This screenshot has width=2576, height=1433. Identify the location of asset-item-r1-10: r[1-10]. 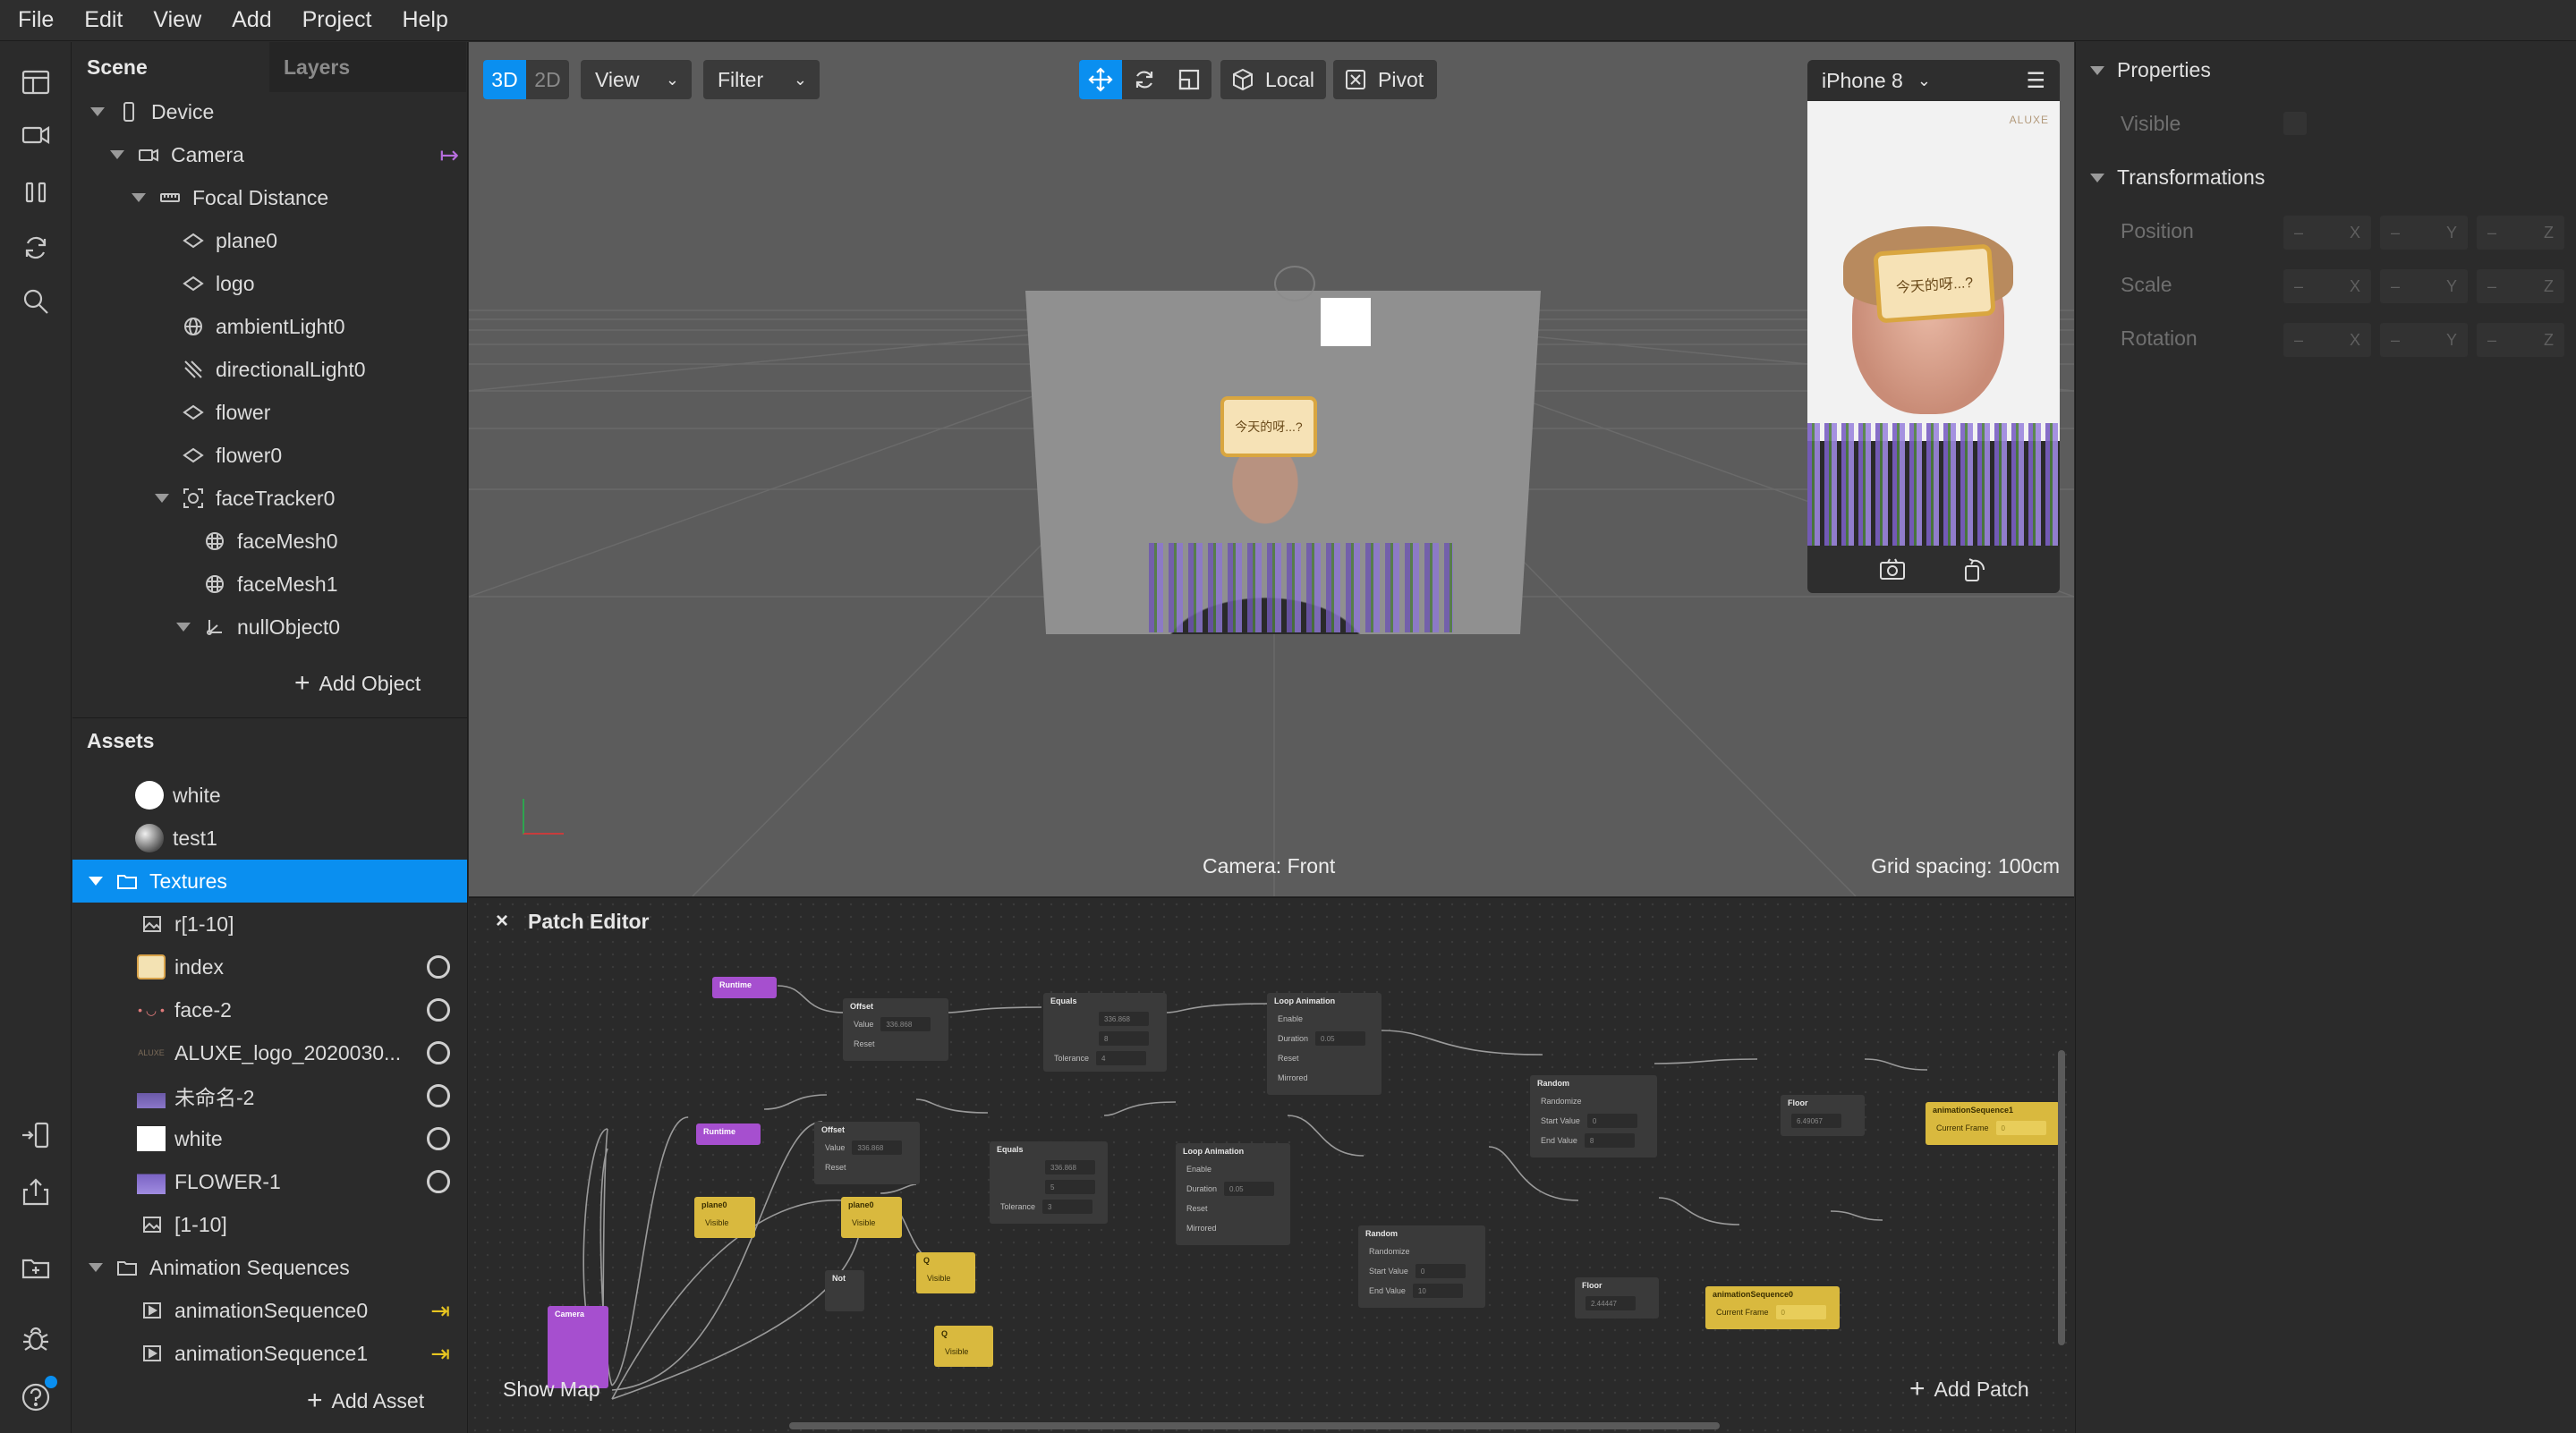
(187, 924).